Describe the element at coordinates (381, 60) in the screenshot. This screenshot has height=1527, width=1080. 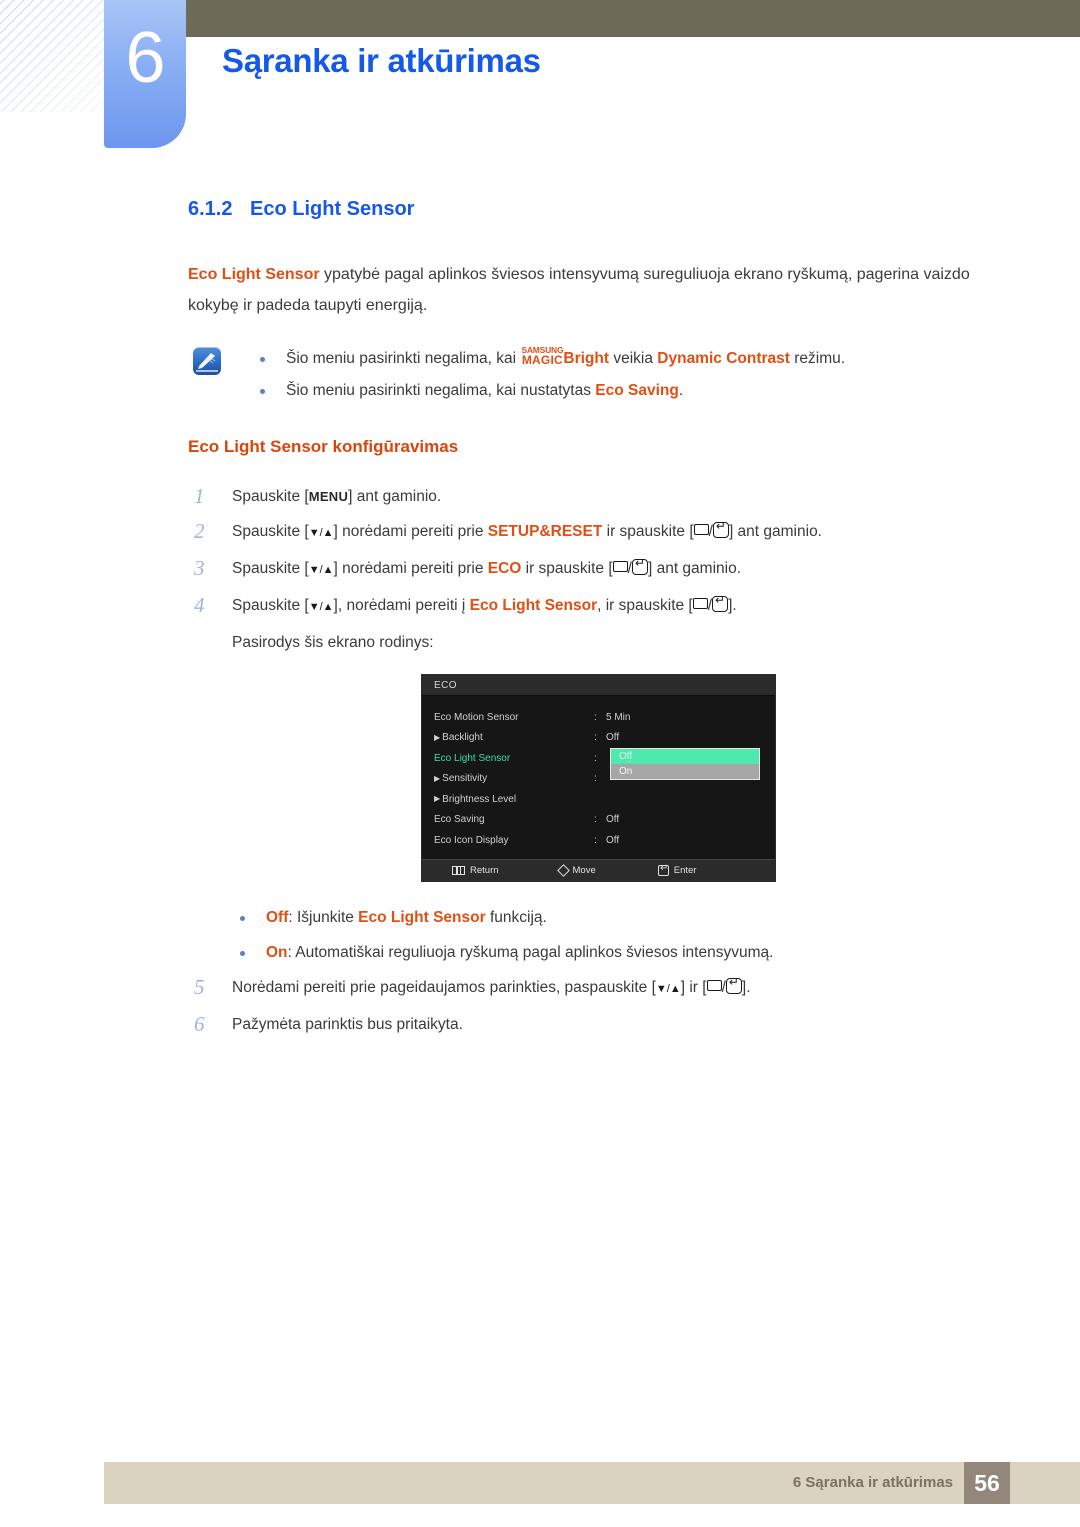
I see `chapter-title: Sąranka ir atkūrimas` at that location.